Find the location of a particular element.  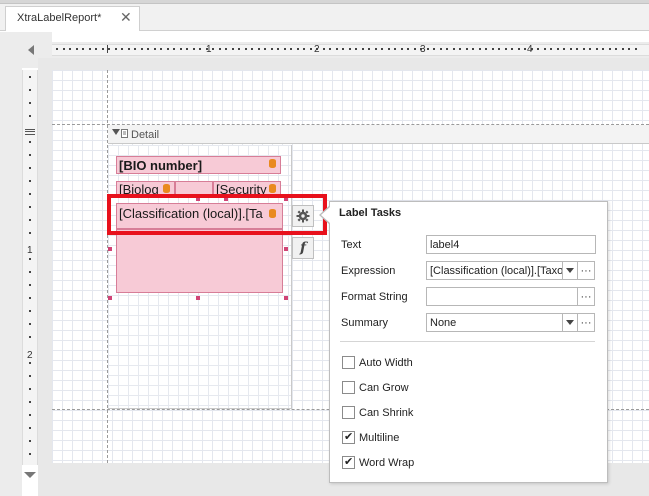

smart-tag-button is located at coordinates (303, 216).